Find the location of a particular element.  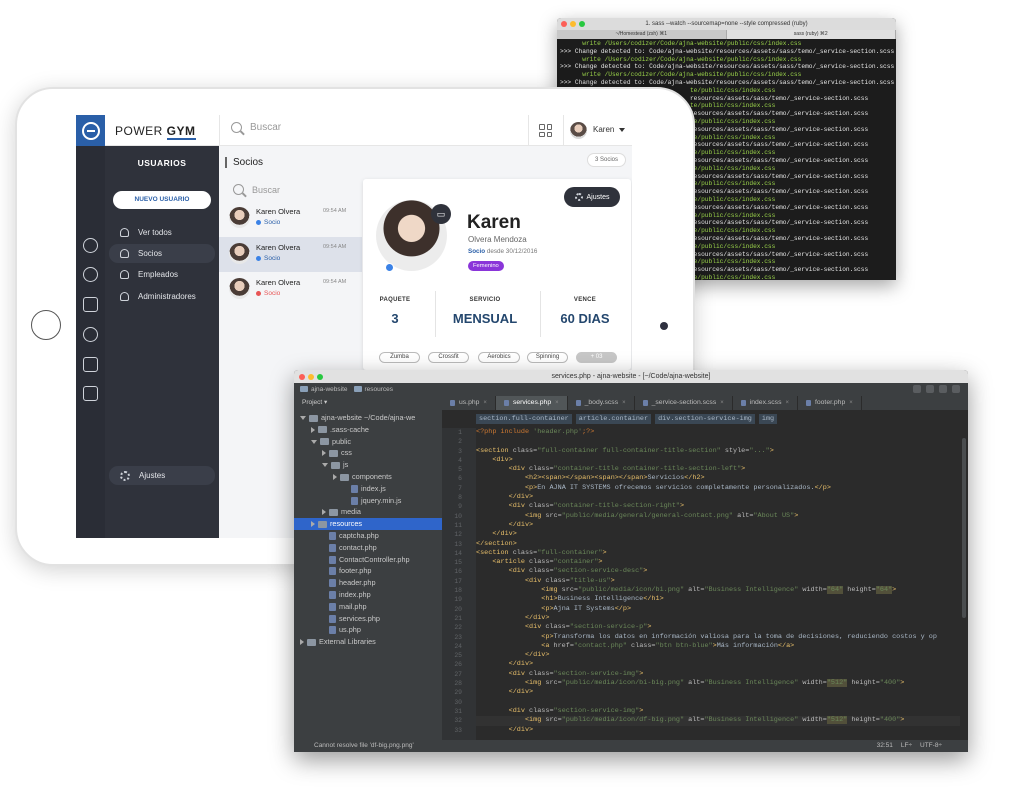

sidebar-item-administradores: Administradores is located at coordinates (162, 296).